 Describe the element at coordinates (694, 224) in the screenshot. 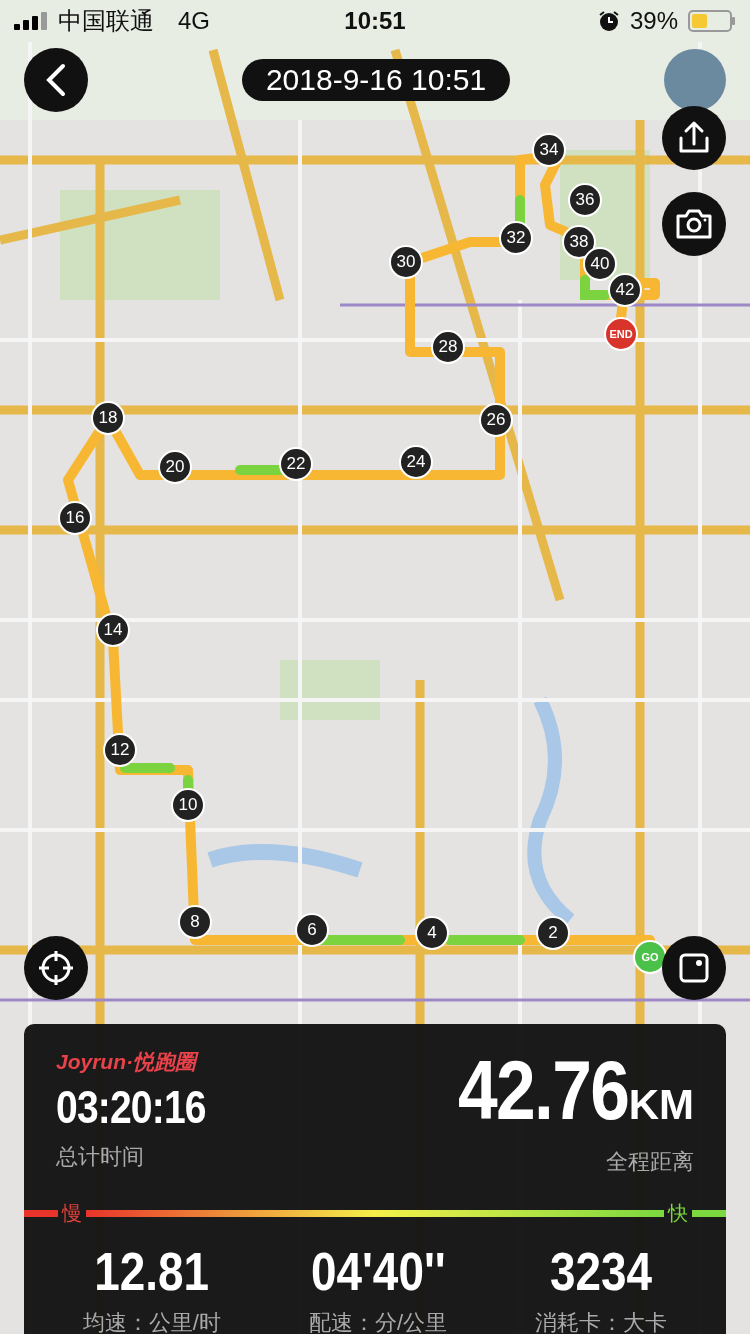

I see `camera-icon` at that location.